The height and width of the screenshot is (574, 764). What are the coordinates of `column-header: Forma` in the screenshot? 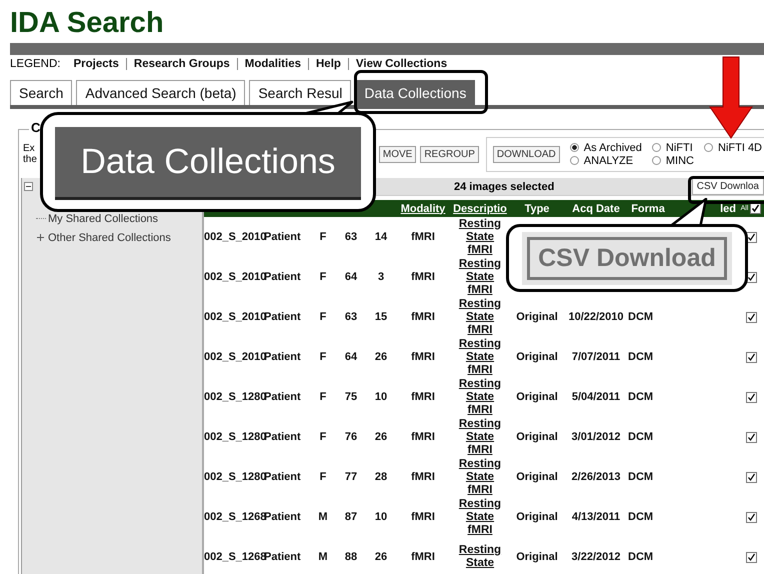 It's located at (648, 208).